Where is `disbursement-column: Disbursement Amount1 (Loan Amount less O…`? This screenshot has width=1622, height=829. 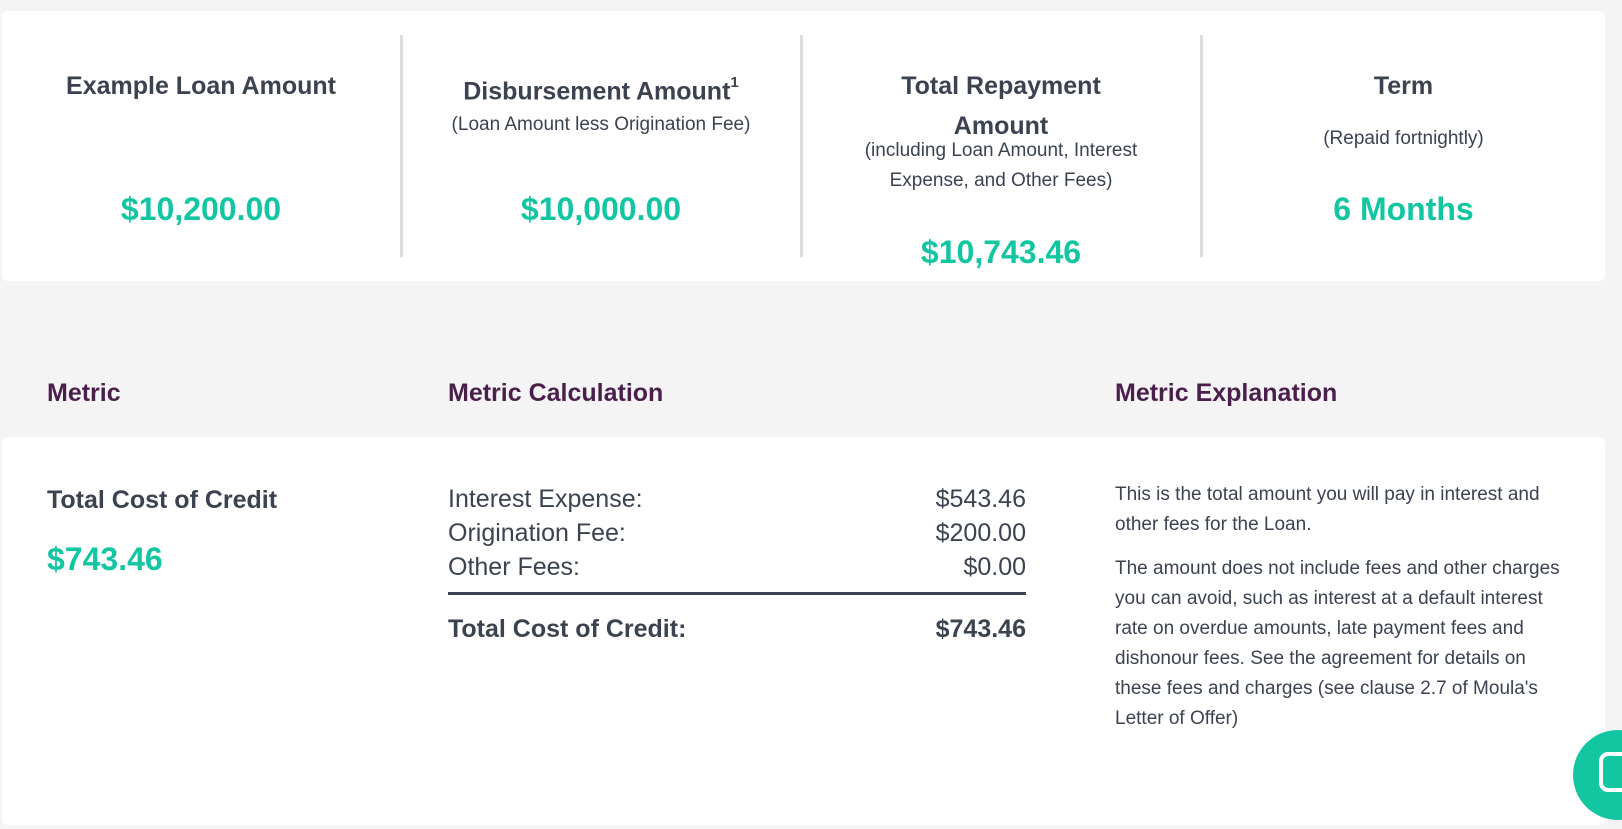
disbursement-column: Disbursement Amount1 (Loan Amount less O… is located at coordinates (601, 146).